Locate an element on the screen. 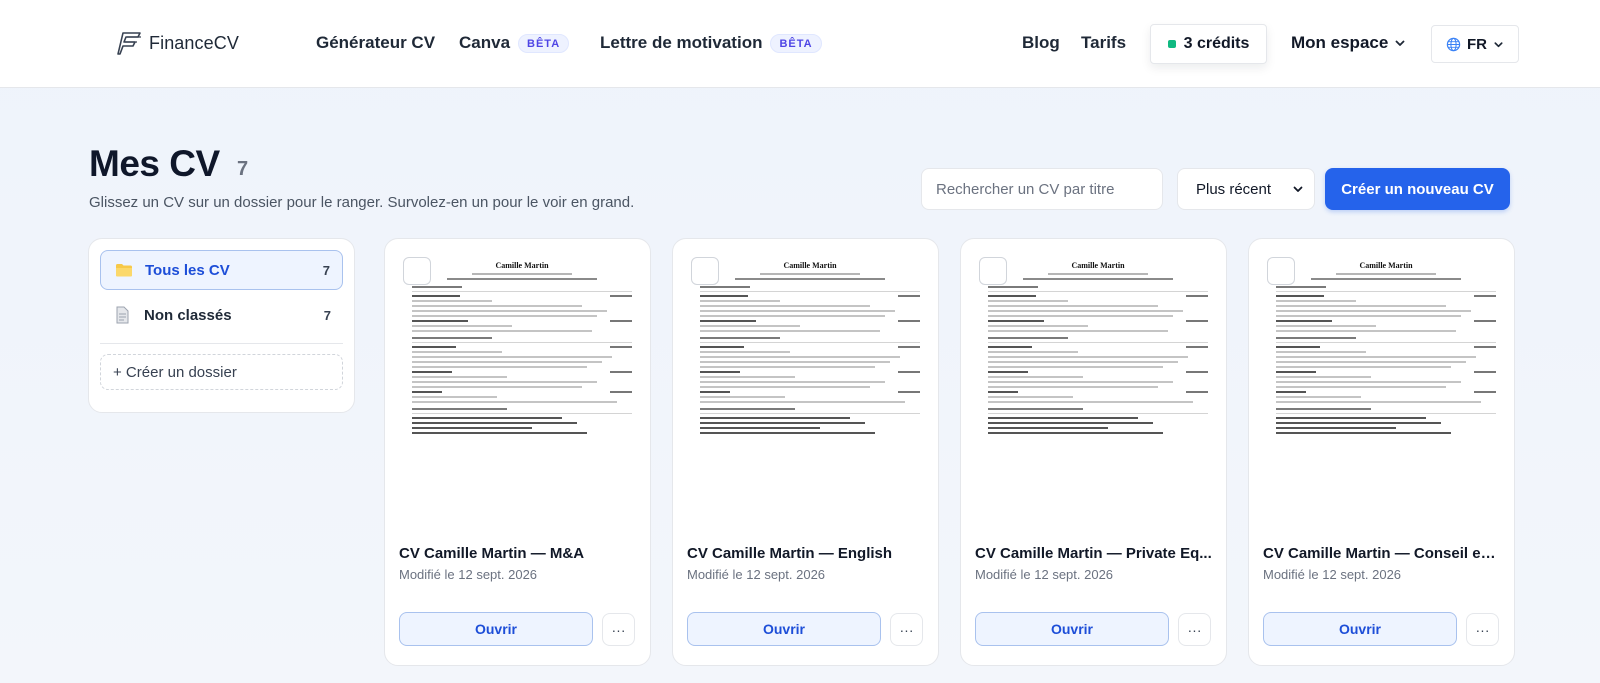 This screenshot has width=1600, height=683. nav-blog: Blog is located at coordinates (1041, 43).